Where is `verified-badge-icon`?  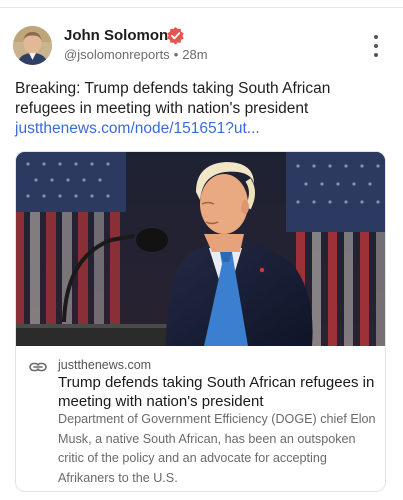
verified-badge-icon is located at coordinates (175, 35).